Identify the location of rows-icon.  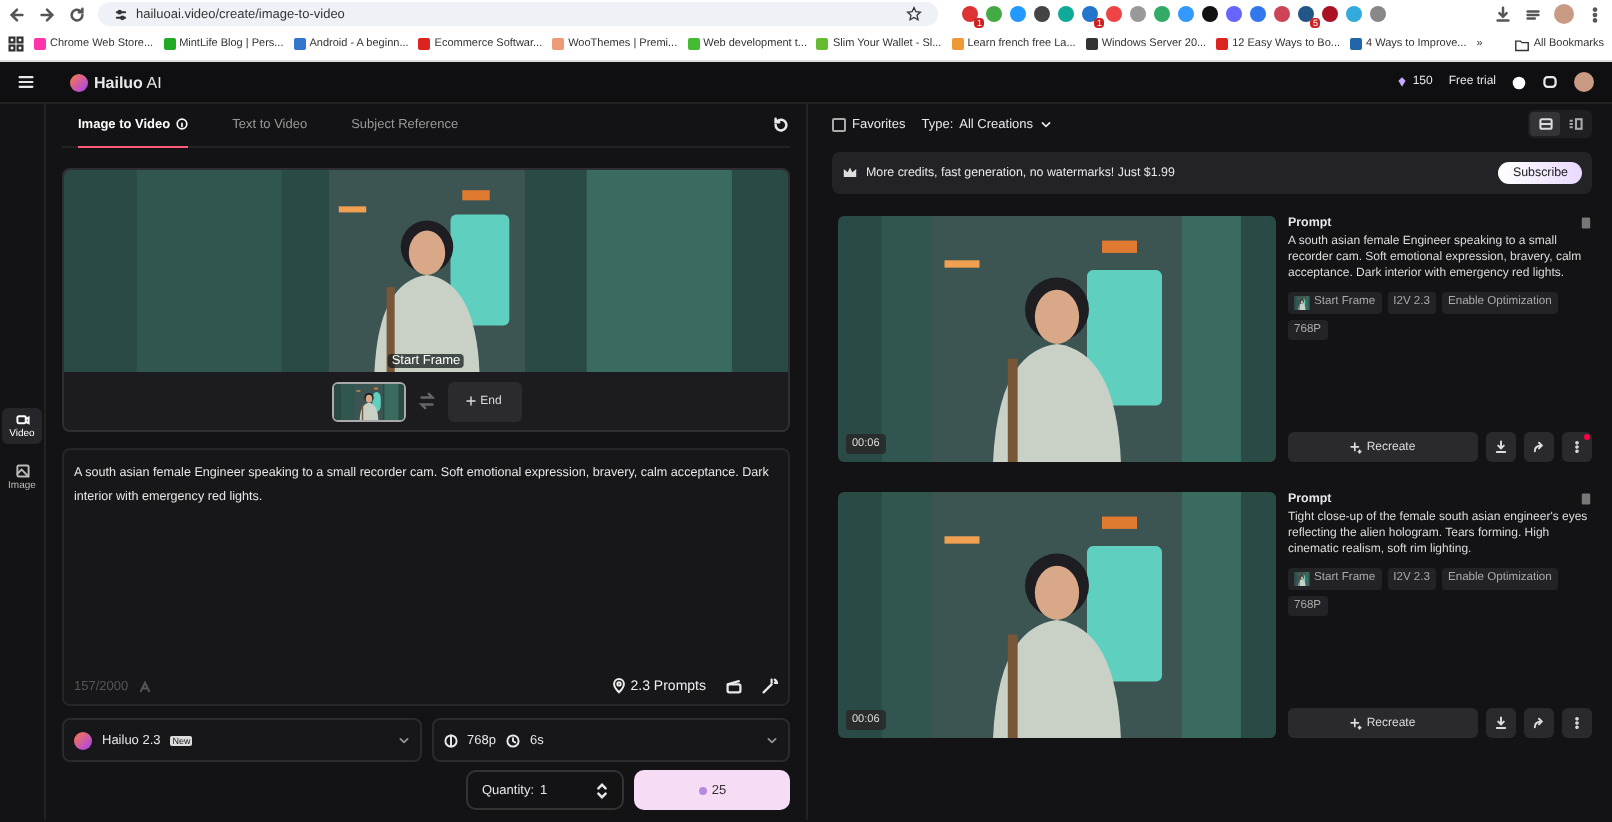
(1545, 124).